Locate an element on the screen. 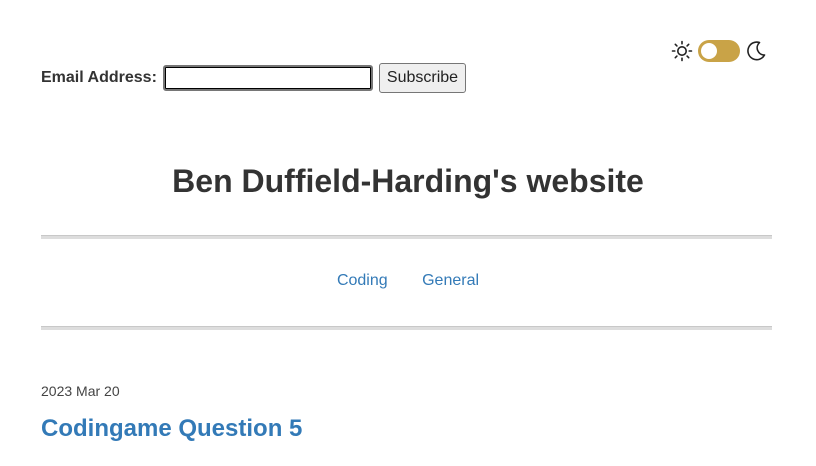  theme-switch is located at coordinates (719, 51).